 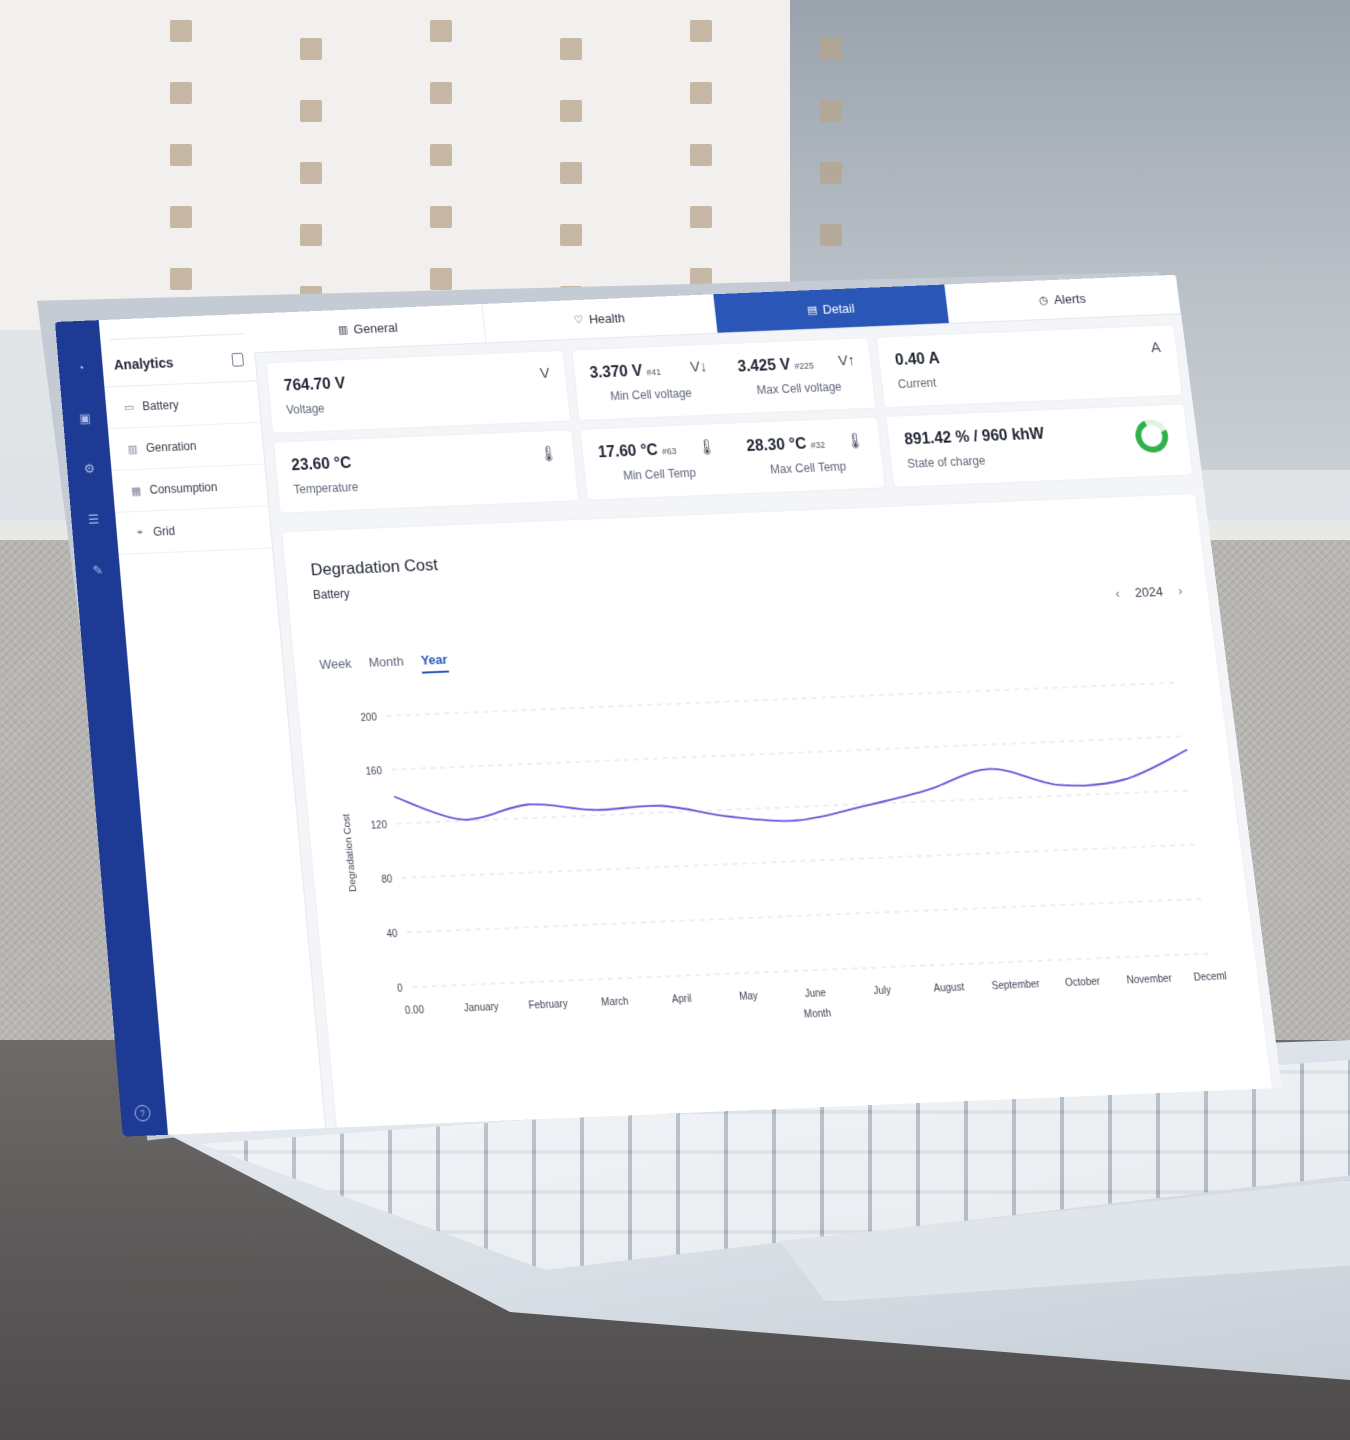 I want to click on sidebar-item-generation: ▥ Genration, so click(x=186, y=446).